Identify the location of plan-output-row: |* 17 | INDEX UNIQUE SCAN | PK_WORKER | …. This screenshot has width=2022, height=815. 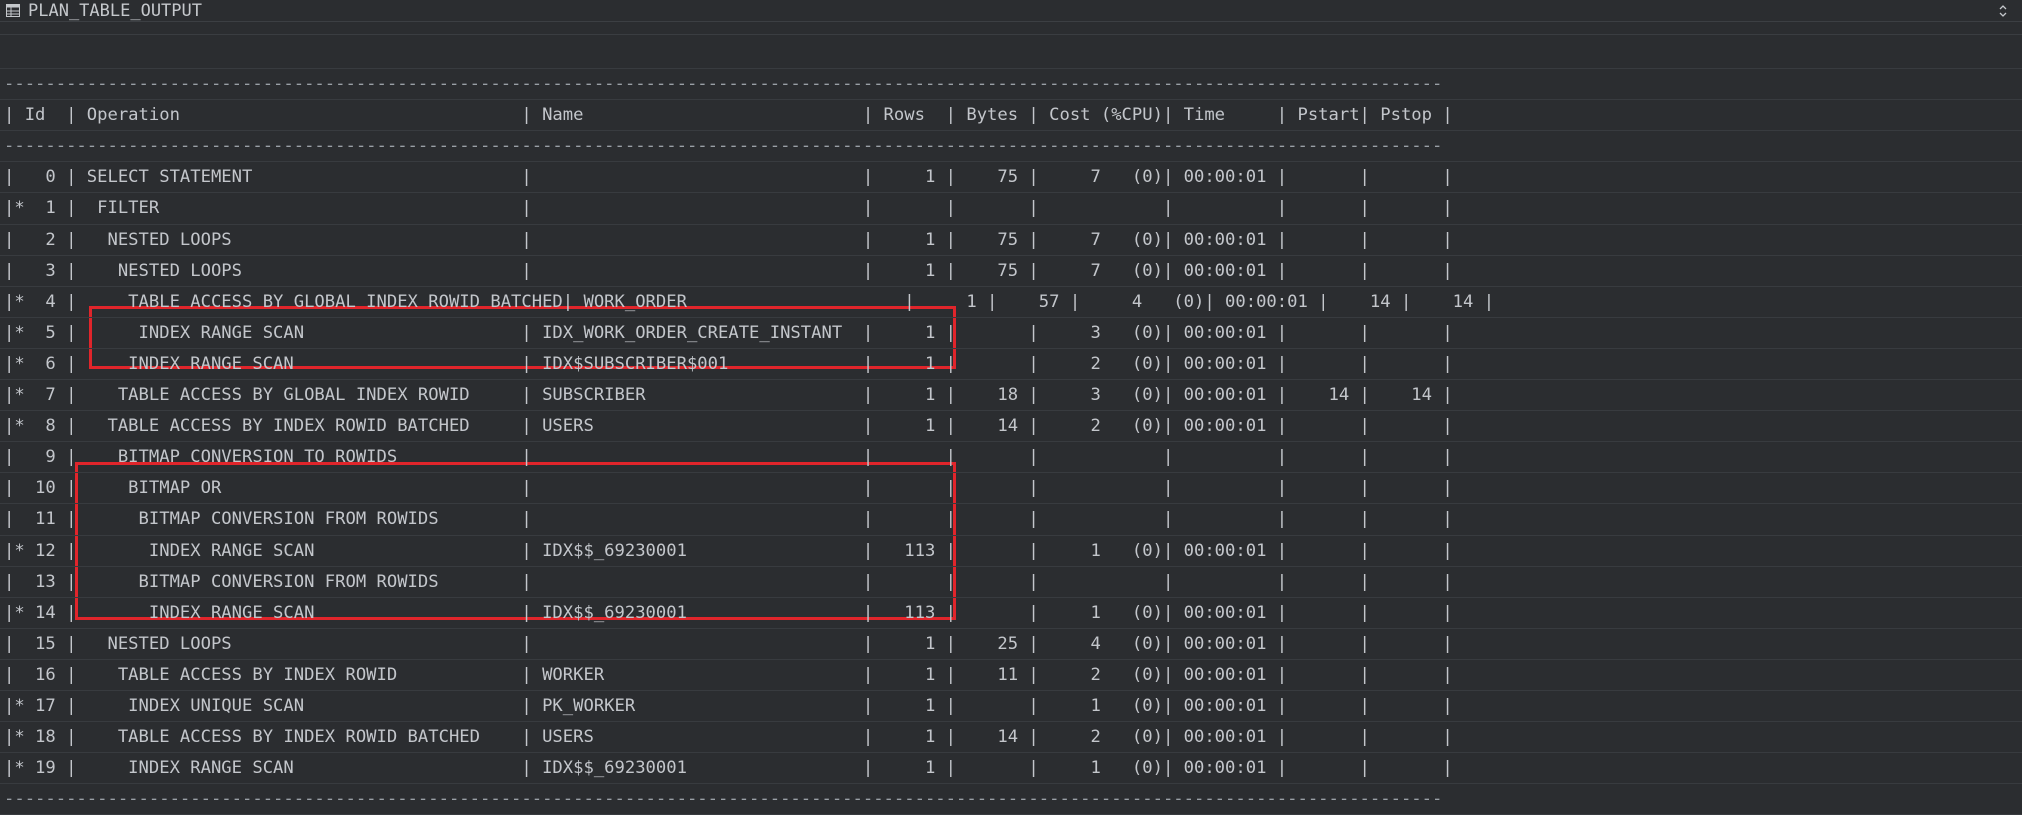
(1011, 707).